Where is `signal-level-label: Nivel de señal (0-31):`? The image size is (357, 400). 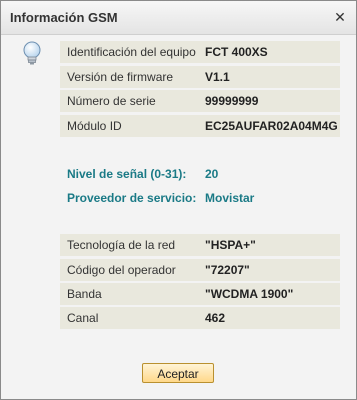
signal-level-label: Nivel de señal (0-31): is located at coordinates (127, 174).